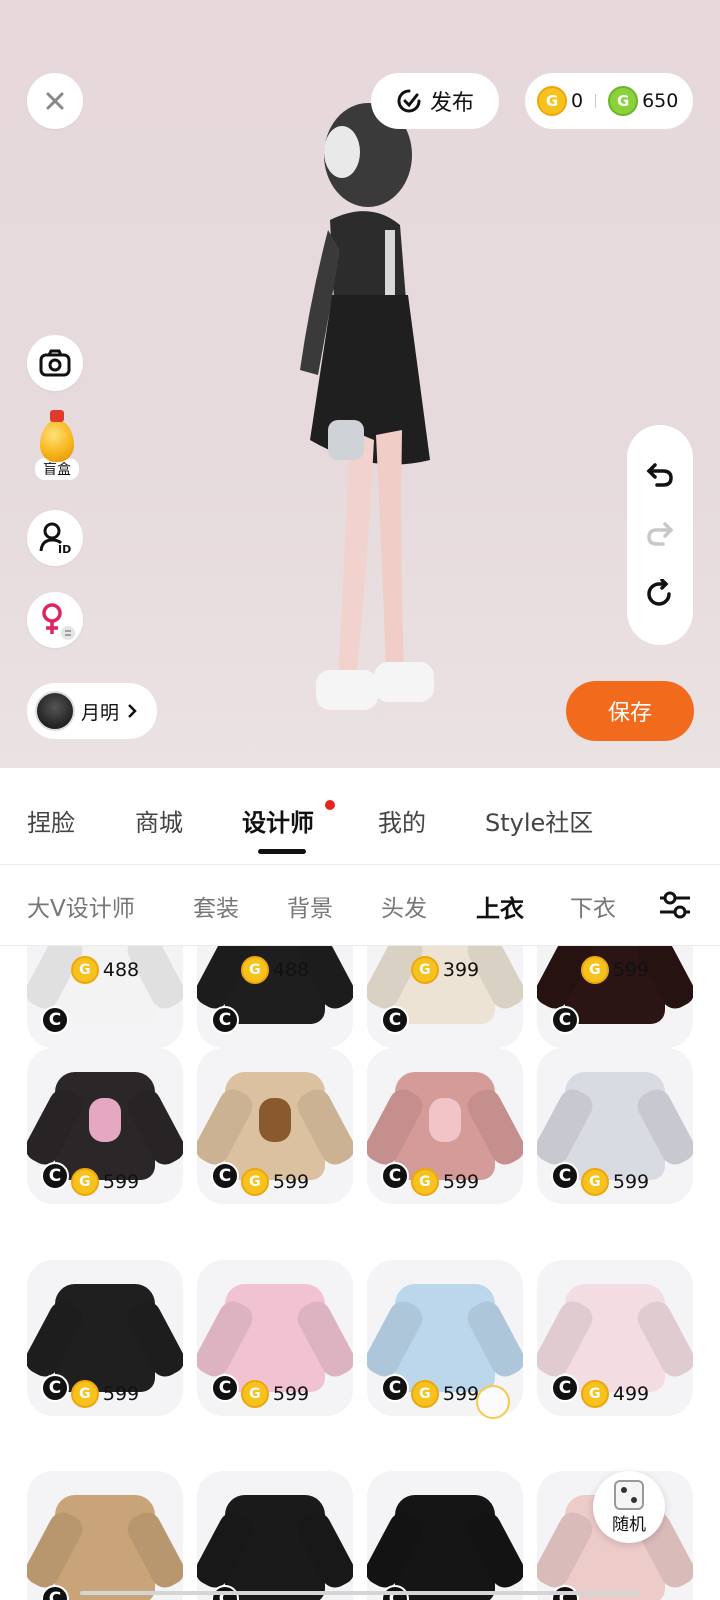 Image resolution: width=720 pixels, height=1600 pixels. I want to click on user-name: 月明, so click(100, 712).